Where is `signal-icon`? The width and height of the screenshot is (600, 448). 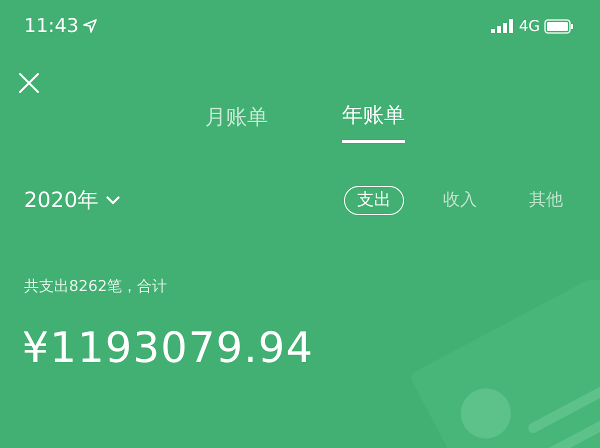 signal-icon is located at coordinates (502, 26).